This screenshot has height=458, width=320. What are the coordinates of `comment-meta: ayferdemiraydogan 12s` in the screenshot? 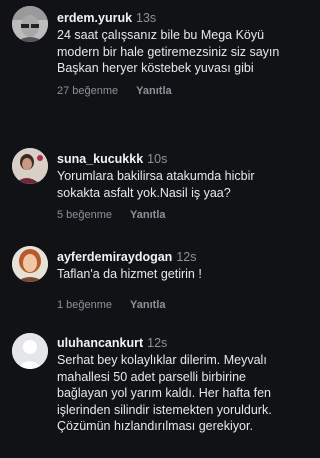 It's located at (169, 257).